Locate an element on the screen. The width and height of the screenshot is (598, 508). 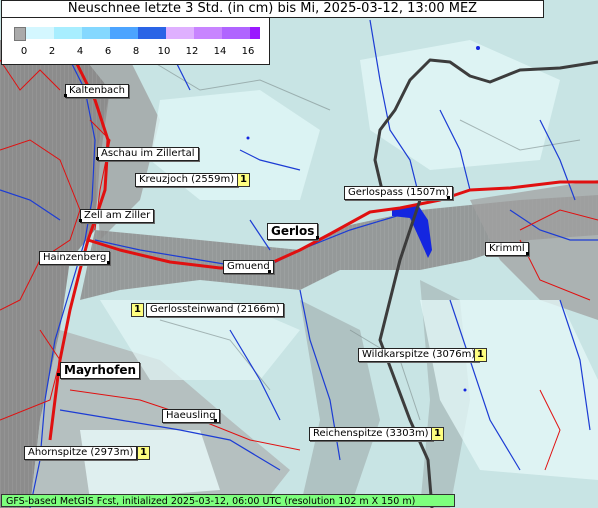
place-label-hainzenberg: Hainzenberg is located at coordinates (75, 258).